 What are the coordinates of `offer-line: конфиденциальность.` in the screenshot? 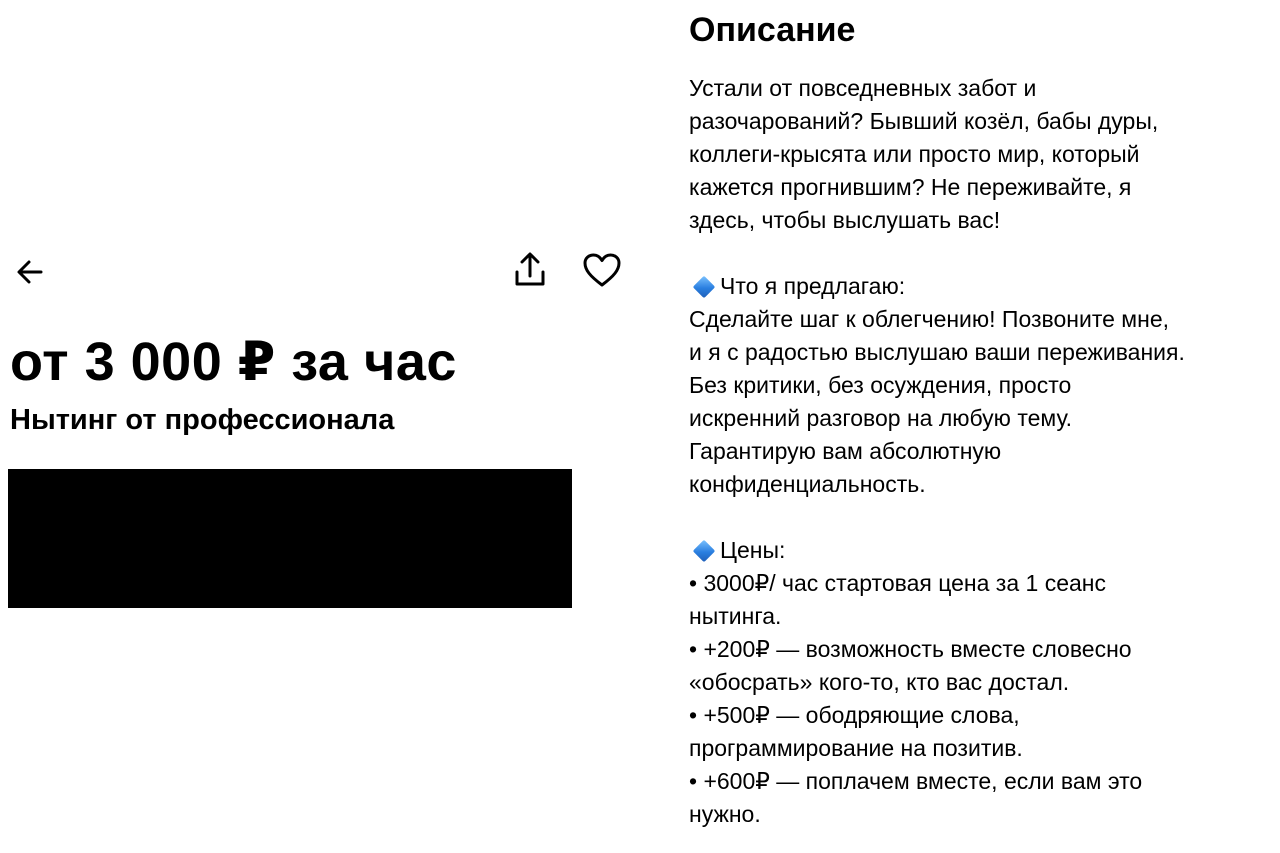 It's located at (807, 484).